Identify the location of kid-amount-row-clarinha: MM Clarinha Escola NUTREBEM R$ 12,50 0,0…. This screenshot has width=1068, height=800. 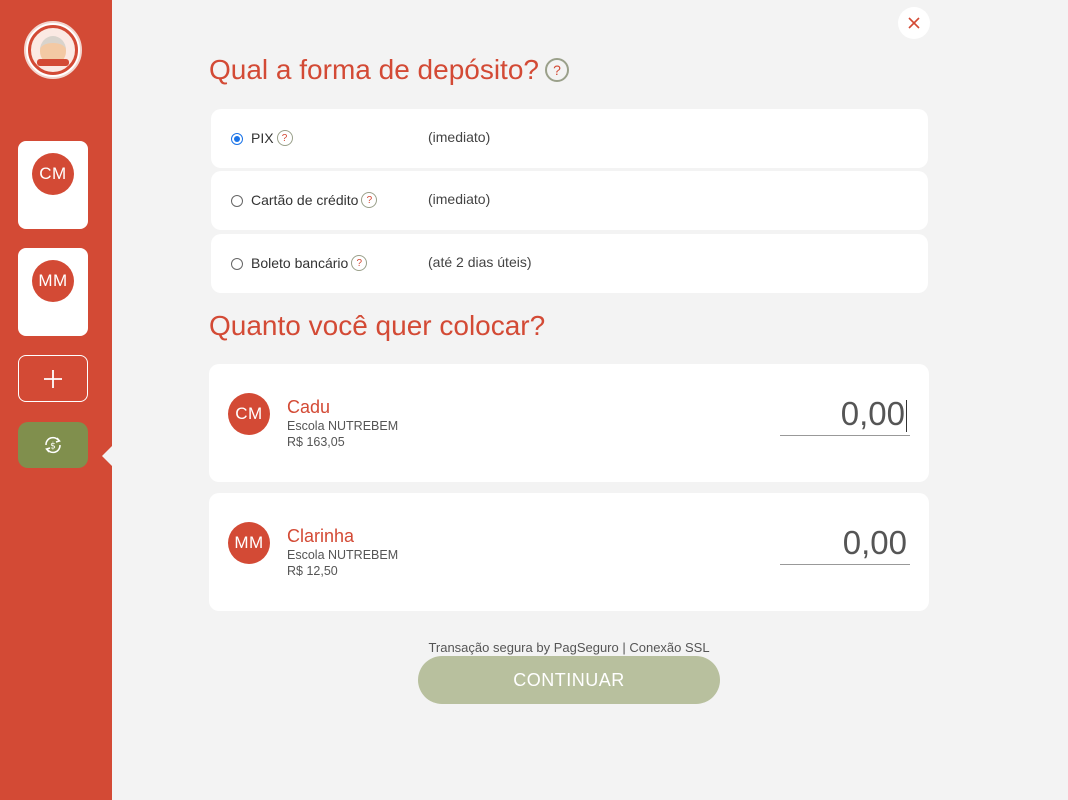
(569, 552).